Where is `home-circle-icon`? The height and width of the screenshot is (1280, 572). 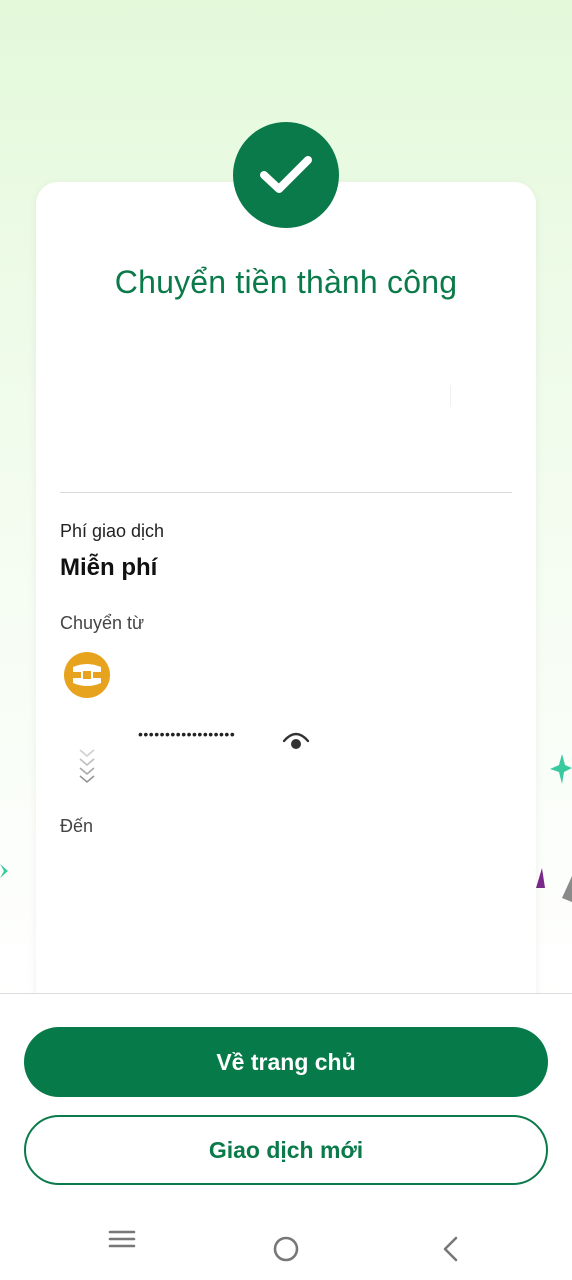 home-circle-icon is located at coordinates (286, 1249).